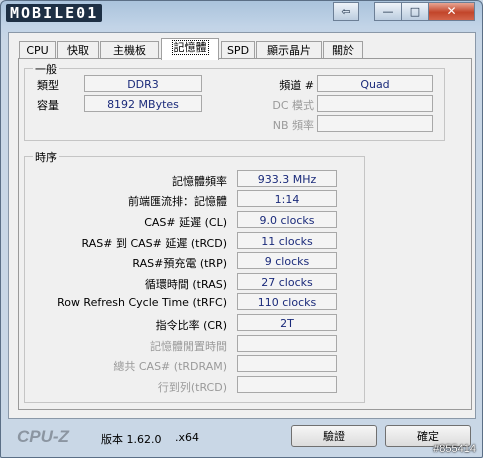 Image resolution: width=483 pixels, height=458 pixels. I want to click on type-value: DDR3, so click(143, 83).